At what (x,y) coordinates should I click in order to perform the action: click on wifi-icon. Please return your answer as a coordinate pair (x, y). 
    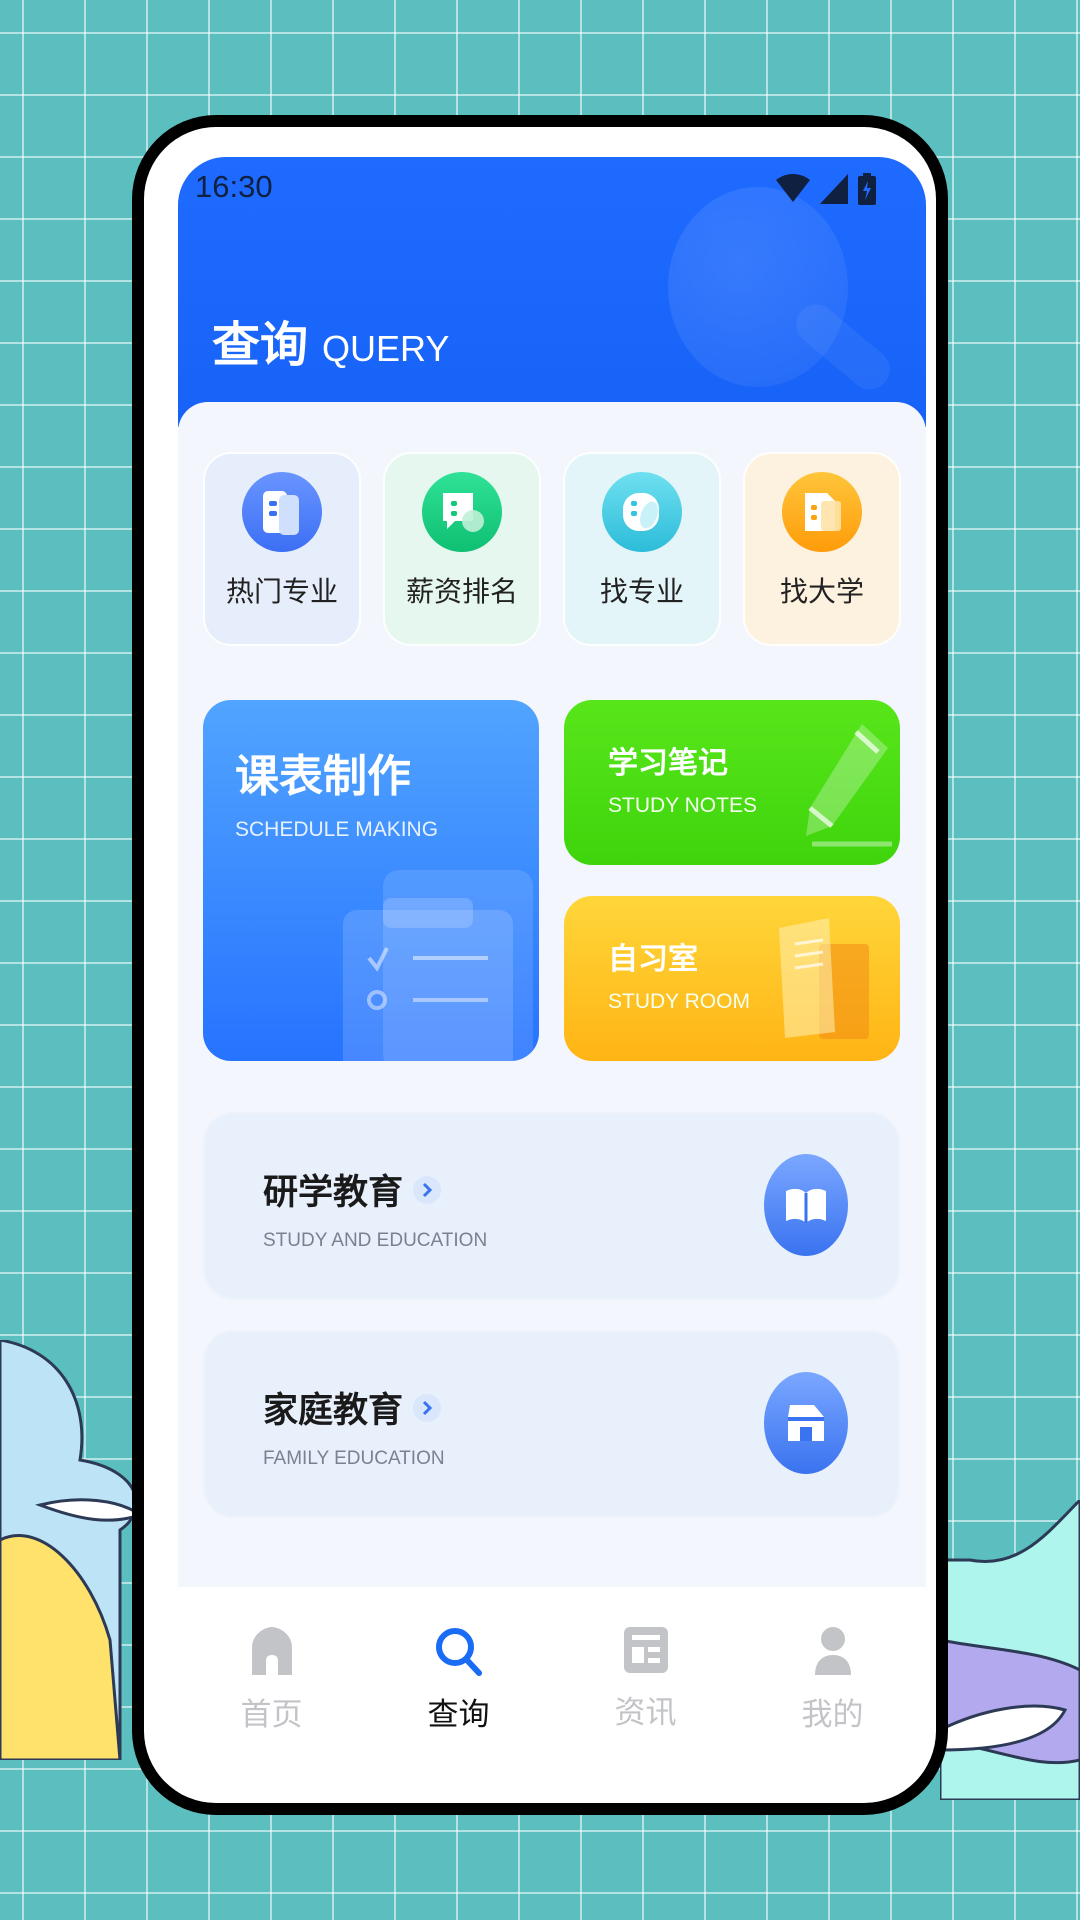
    Looking at the image, I should click on (793, 188).